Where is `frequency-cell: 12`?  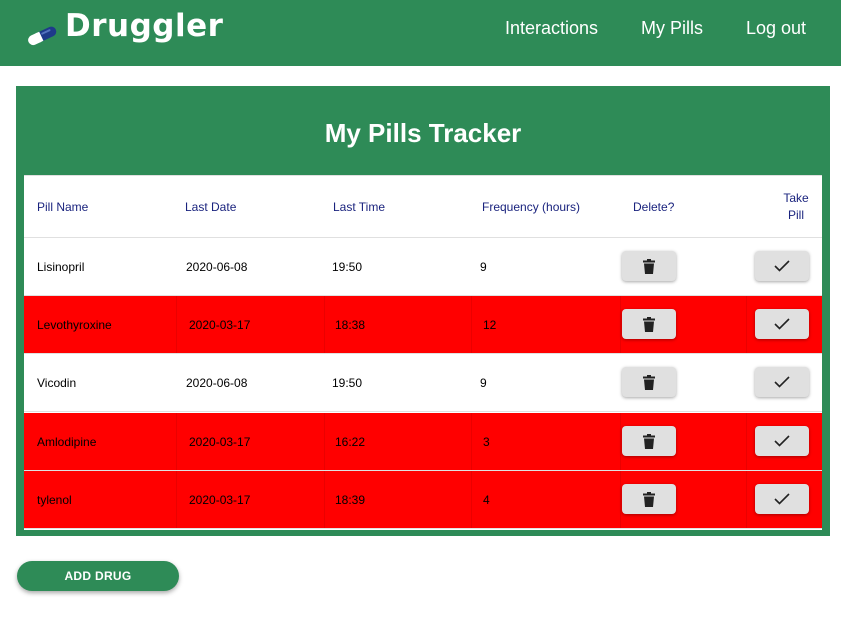 frequency-cell: 12 is located at coordinates (490, 324).